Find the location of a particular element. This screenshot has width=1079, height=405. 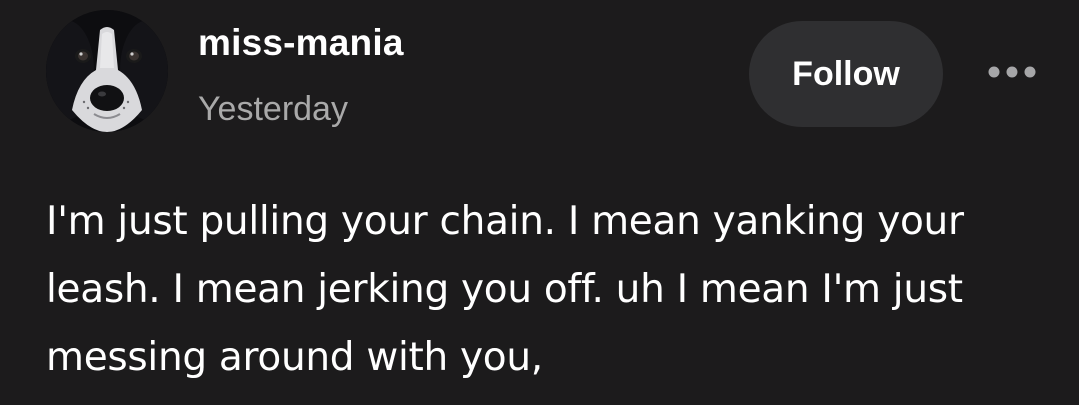

follow-button: Follow is located at coordinates (846, 74).